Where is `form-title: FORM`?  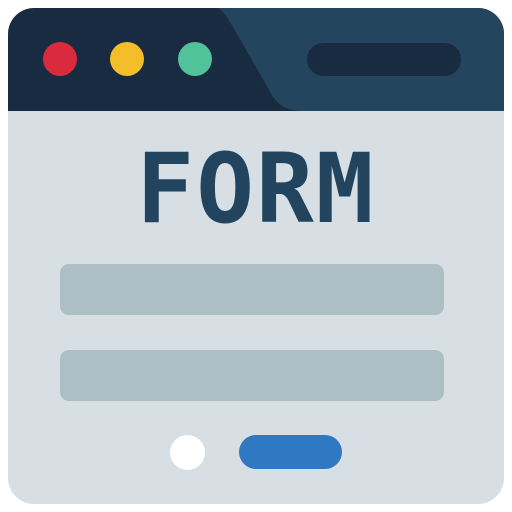
form-title: FORM is located at coordinates (256, 189).